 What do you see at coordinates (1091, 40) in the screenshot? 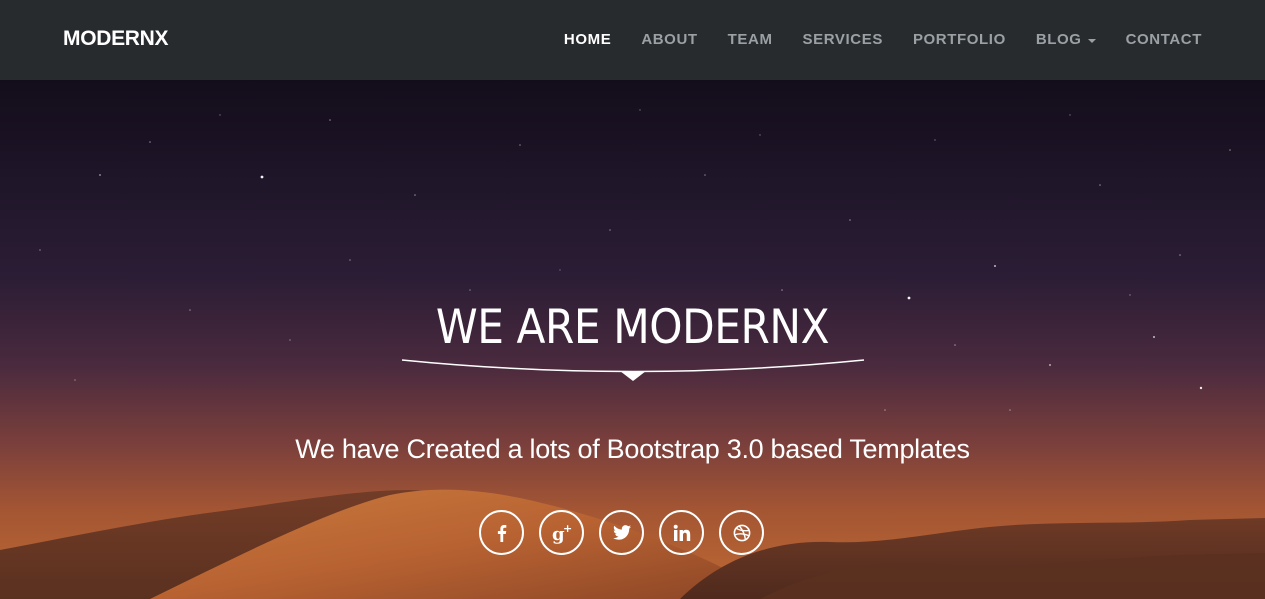
I see `caret-down-icon` at bounding box center [1091, 40].